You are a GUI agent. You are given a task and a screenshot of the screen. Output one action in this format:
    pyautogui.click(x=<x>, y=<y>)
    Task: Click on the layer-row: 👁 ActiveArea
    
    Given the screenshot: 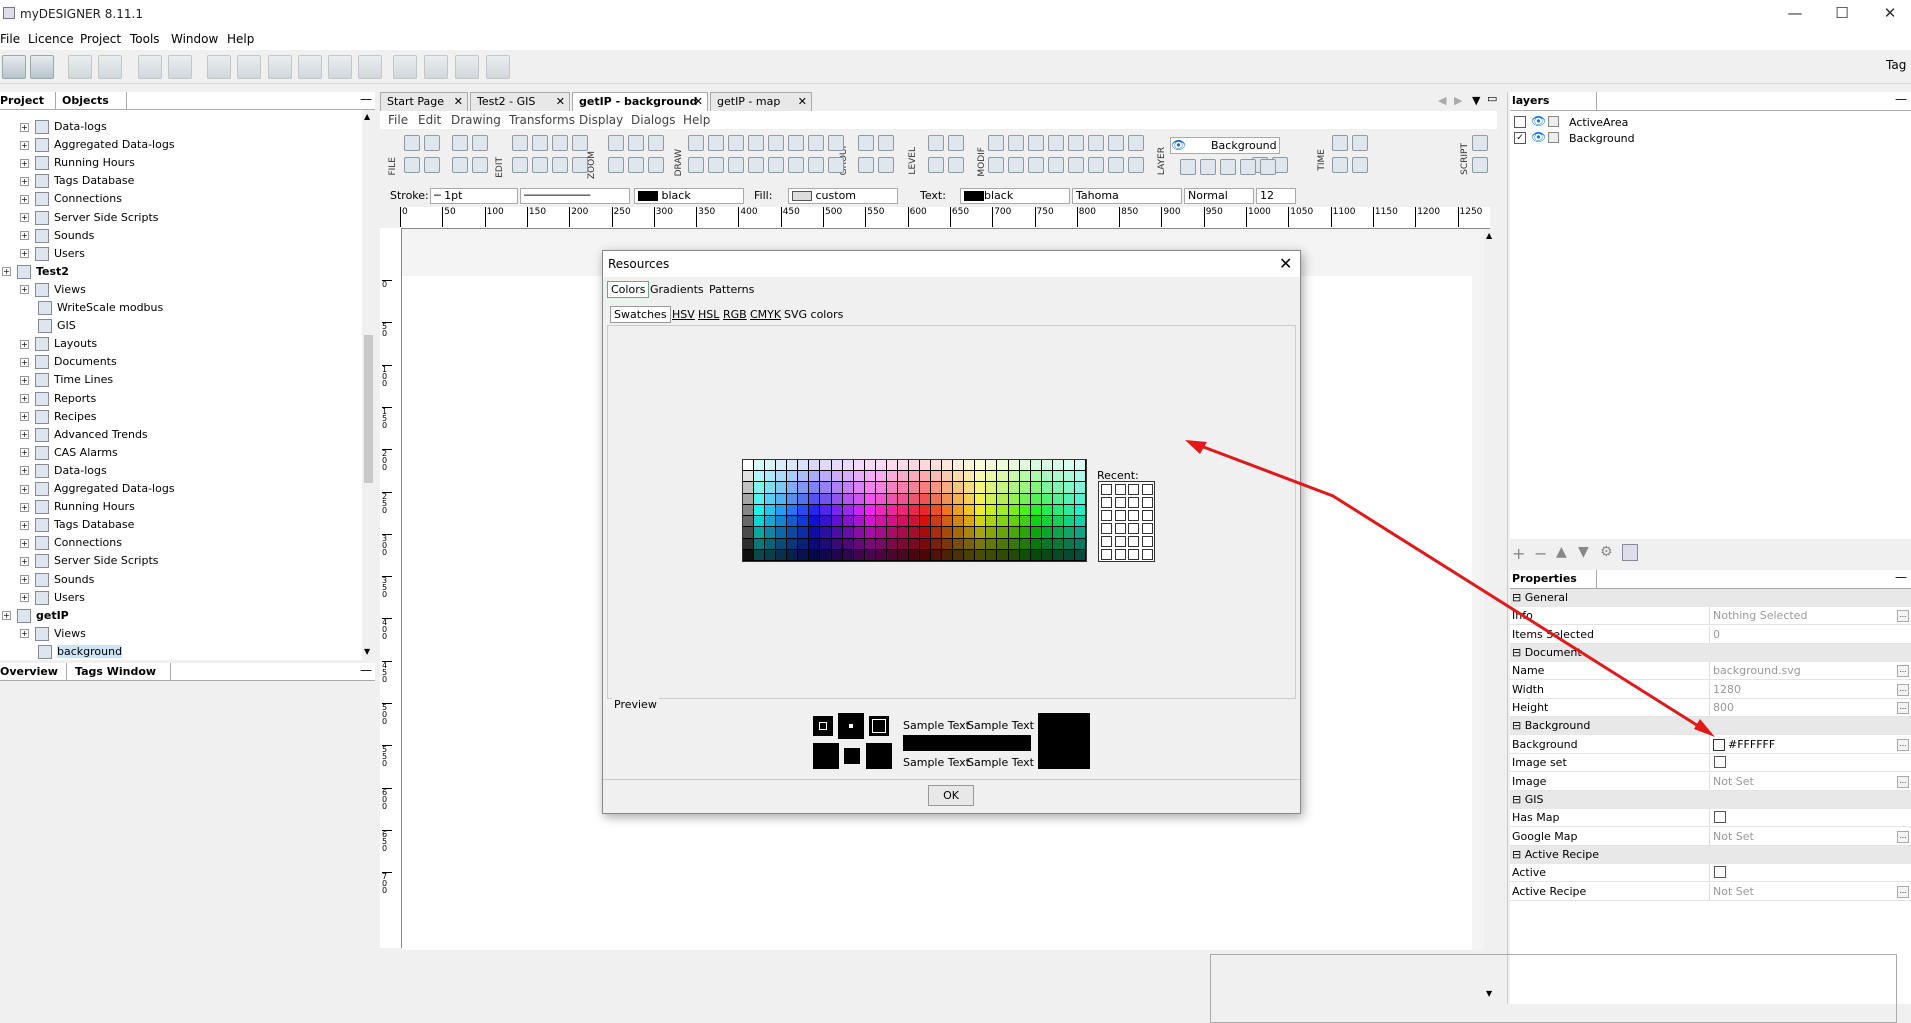 What is the action you would take?
    pyautogui.click(x=1664, y=122)
    